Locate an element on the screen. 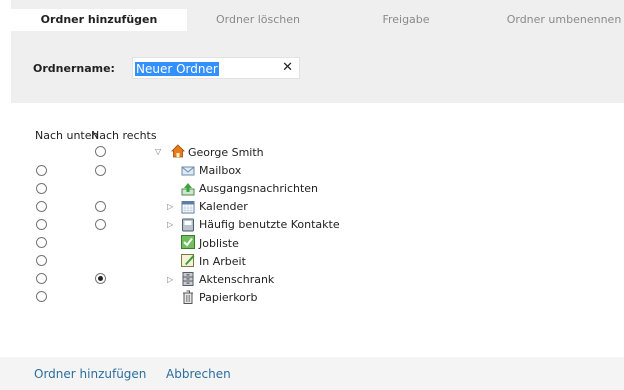 The image size is (624, 390). tasklist-icon is located at coordinates (188, 242).